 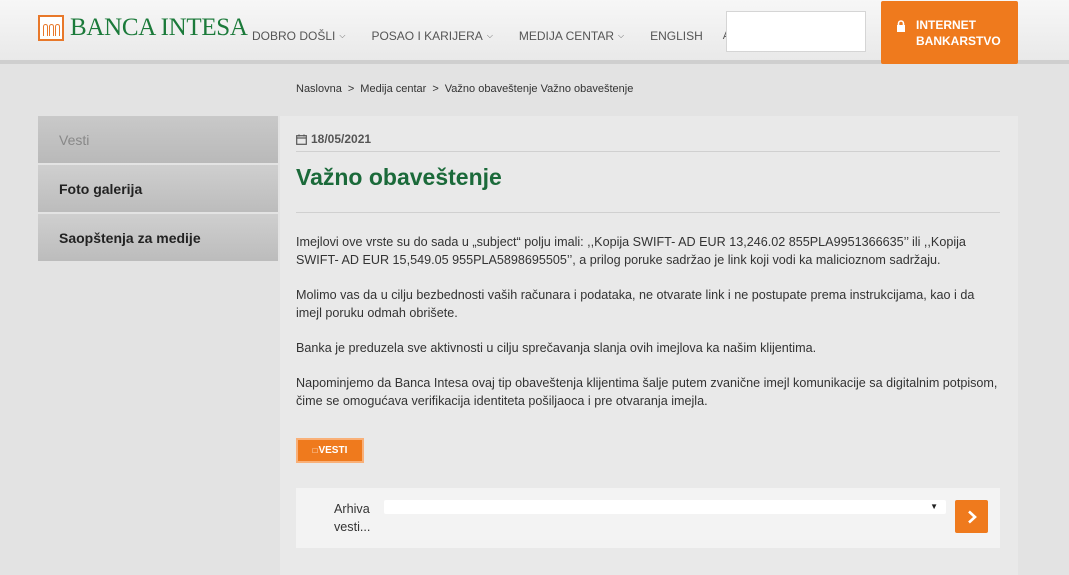 What do you see at coordinates (301, 139) in the screenshot?
I see `calendar-icon` at bounding box center [301, 139].